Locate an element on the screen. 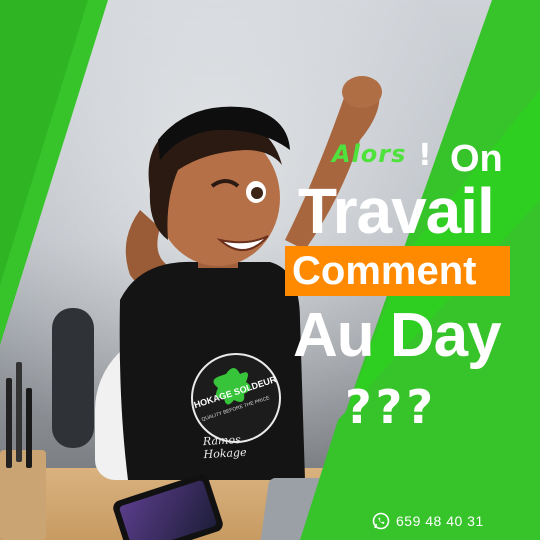  headline-question-marks: ??? is located at coordinates (391, 407).